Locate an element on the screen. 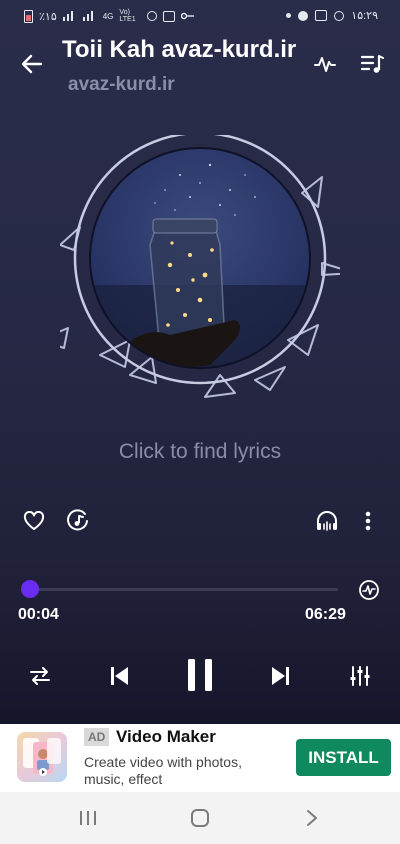  recent-apps-button is located at coordinates (88, 818).